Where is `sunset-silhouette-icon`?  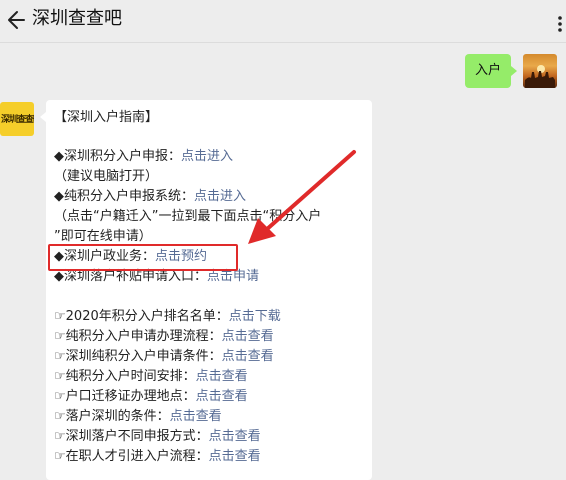
sunset-silhouette-icon is located at coordinates (540, 76).